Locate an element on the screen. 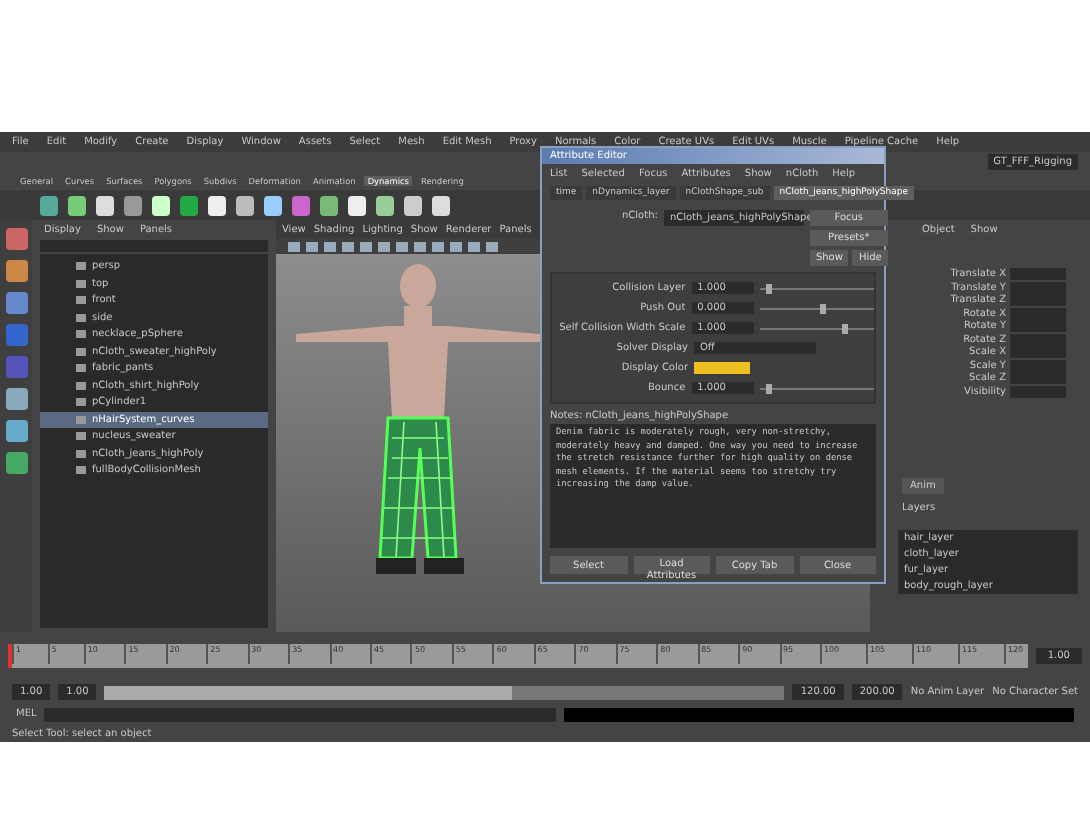  color-swatch is located at coordinates (722, 368).